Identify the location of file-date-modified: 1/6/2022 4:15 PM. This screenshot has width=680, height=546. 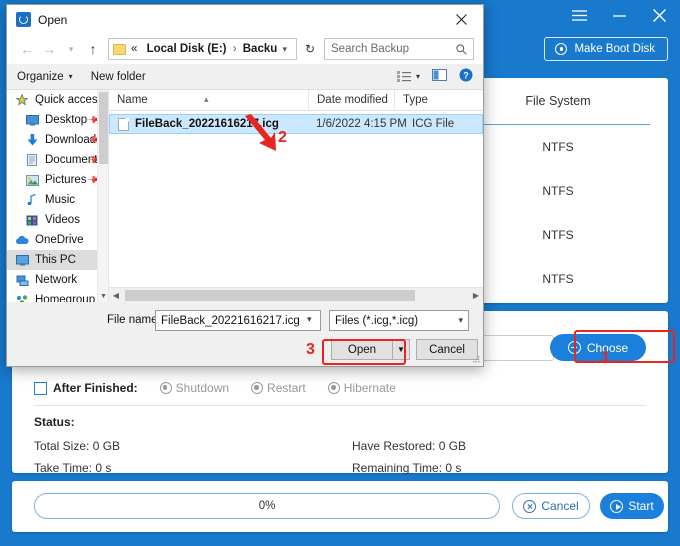
(361, 124).